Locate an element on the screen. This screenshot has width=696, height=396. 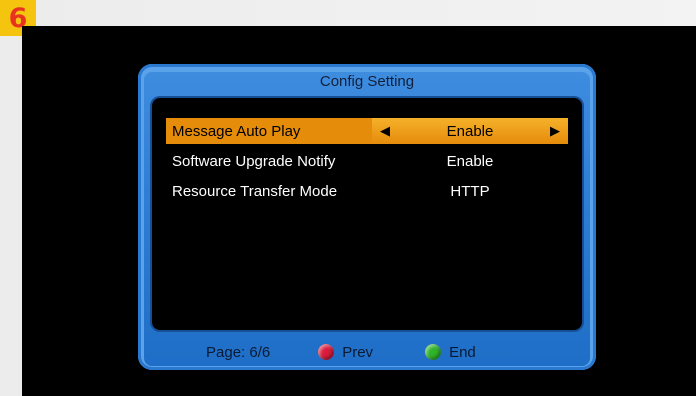
prev-label: Prev is located at coordinates (358, 352).